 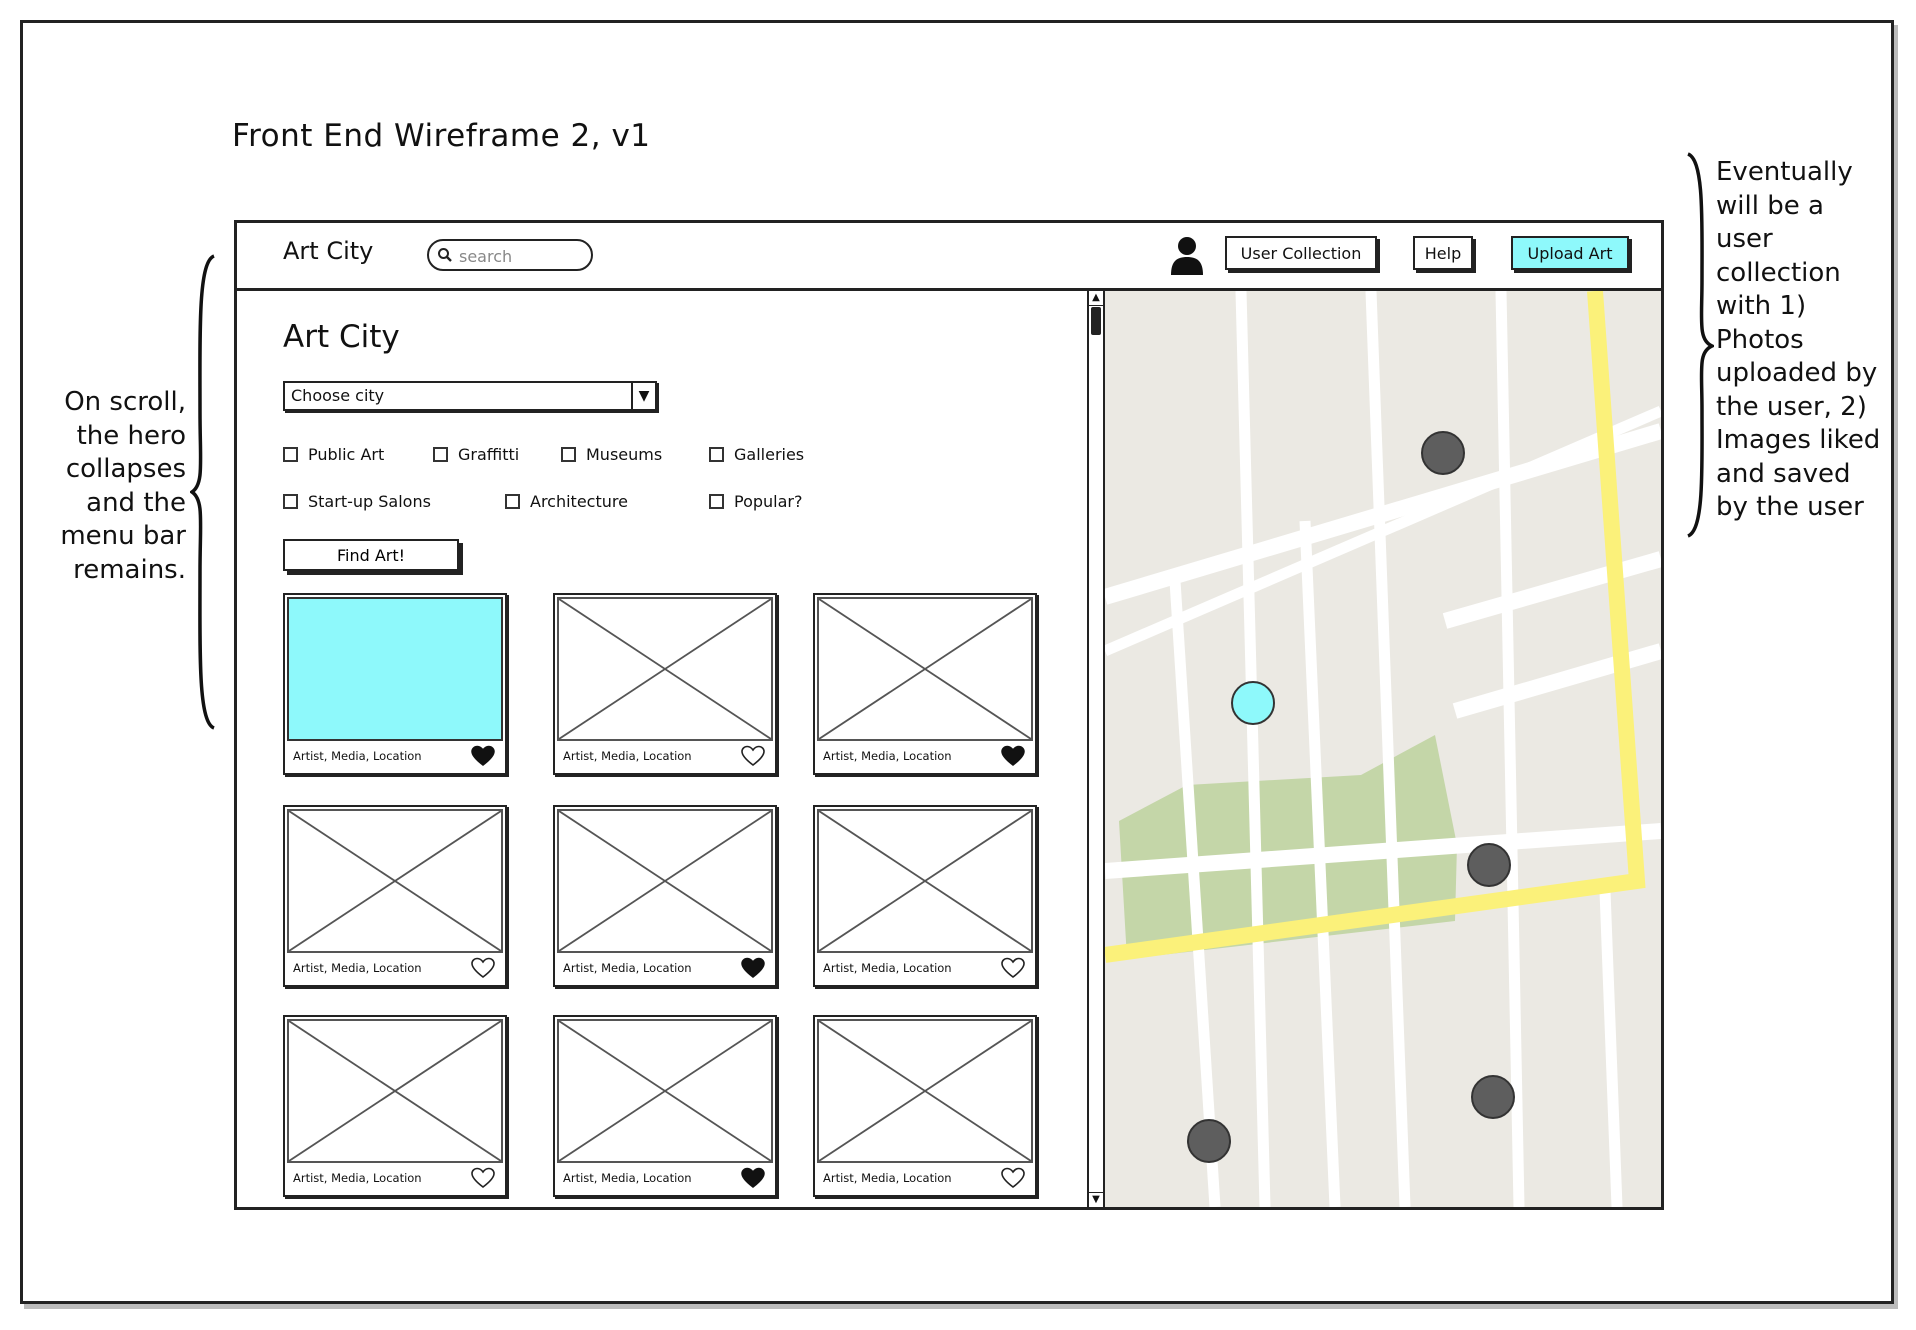 What do you see at coordinates (369, 501) in the screenshot?
I see `filter-label: Start-up Salons` at bounding box center [369, 501].